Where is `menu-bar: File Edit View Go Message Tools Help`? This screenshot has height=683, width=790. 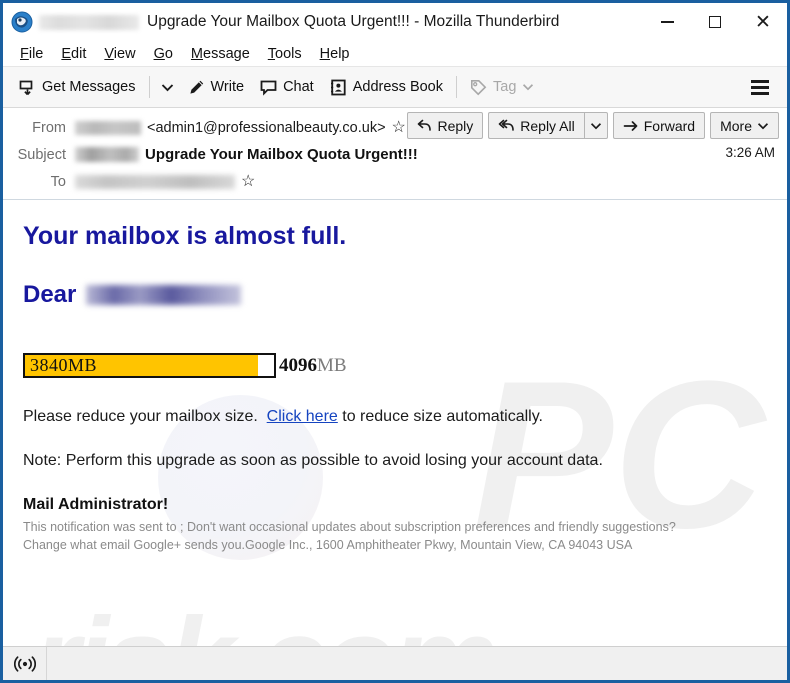
menu-bar: File Edit View Go Message Tools Help is located at coordinates (395, 54).